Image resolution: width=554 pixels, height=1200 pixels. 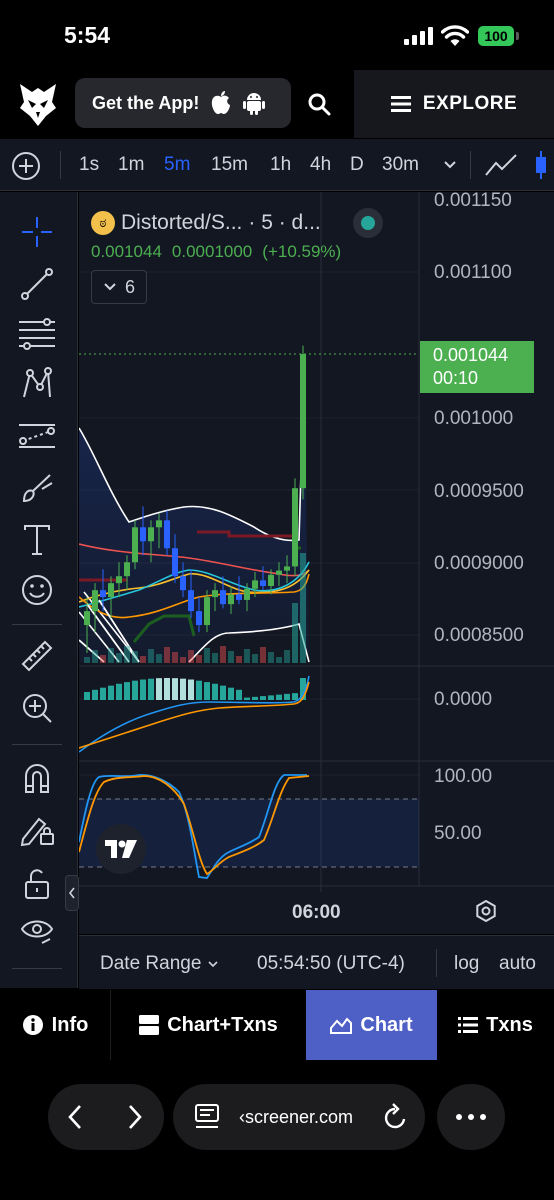 I want to click on timeframe-30m: 30m, so click(x=400, y=165).